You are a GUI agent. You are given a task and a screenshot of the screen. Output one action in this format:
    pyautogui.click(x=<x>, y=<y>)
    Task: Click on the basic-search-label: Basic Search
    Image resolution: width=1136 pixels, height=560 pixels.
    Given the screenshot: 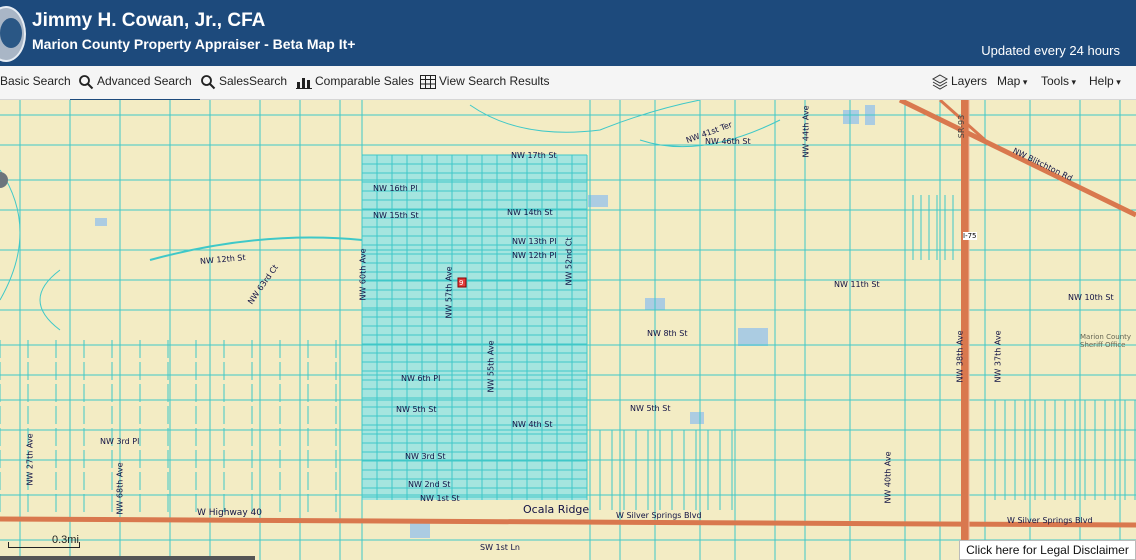 What is the action you would take?
    pyautogui.click(x=35, y=81)
    